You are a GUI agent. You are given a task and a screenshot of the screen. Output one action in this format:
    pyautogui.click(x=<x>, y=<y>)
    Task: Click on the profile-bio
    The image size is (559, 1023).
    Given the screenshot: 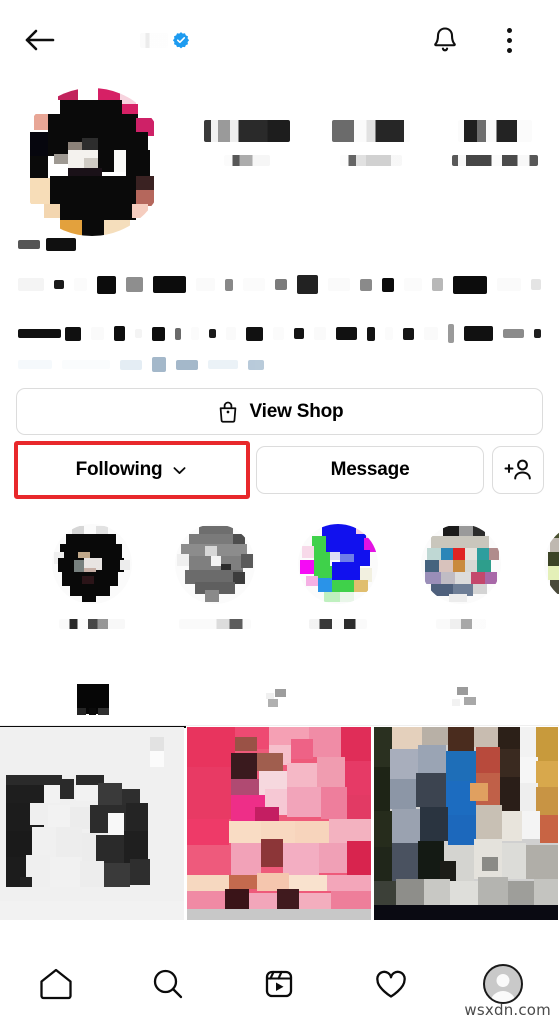 What is the action you would take?
    pyautogui.click(x=280, y=304)
    